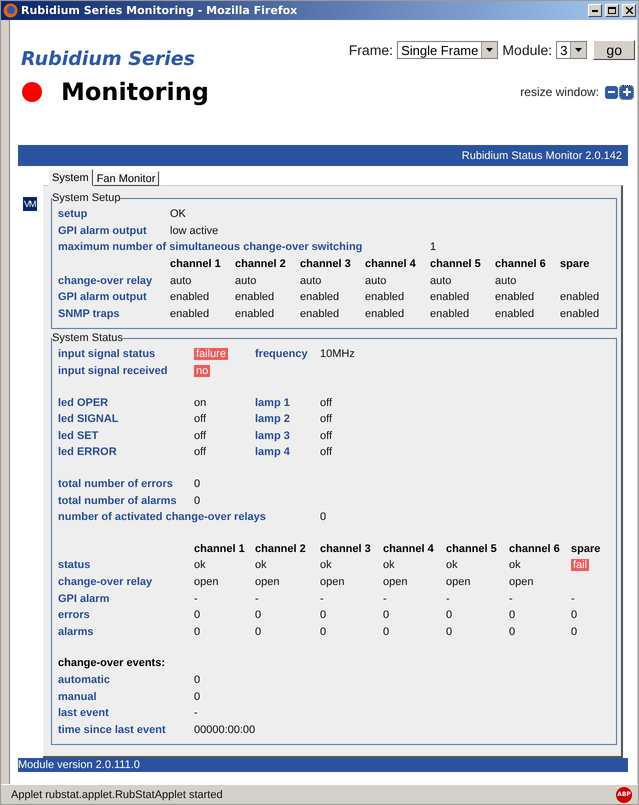  Describe the element at coordinates (456, 264) in the screenshot. I see `column-header: channel 5` at that location.